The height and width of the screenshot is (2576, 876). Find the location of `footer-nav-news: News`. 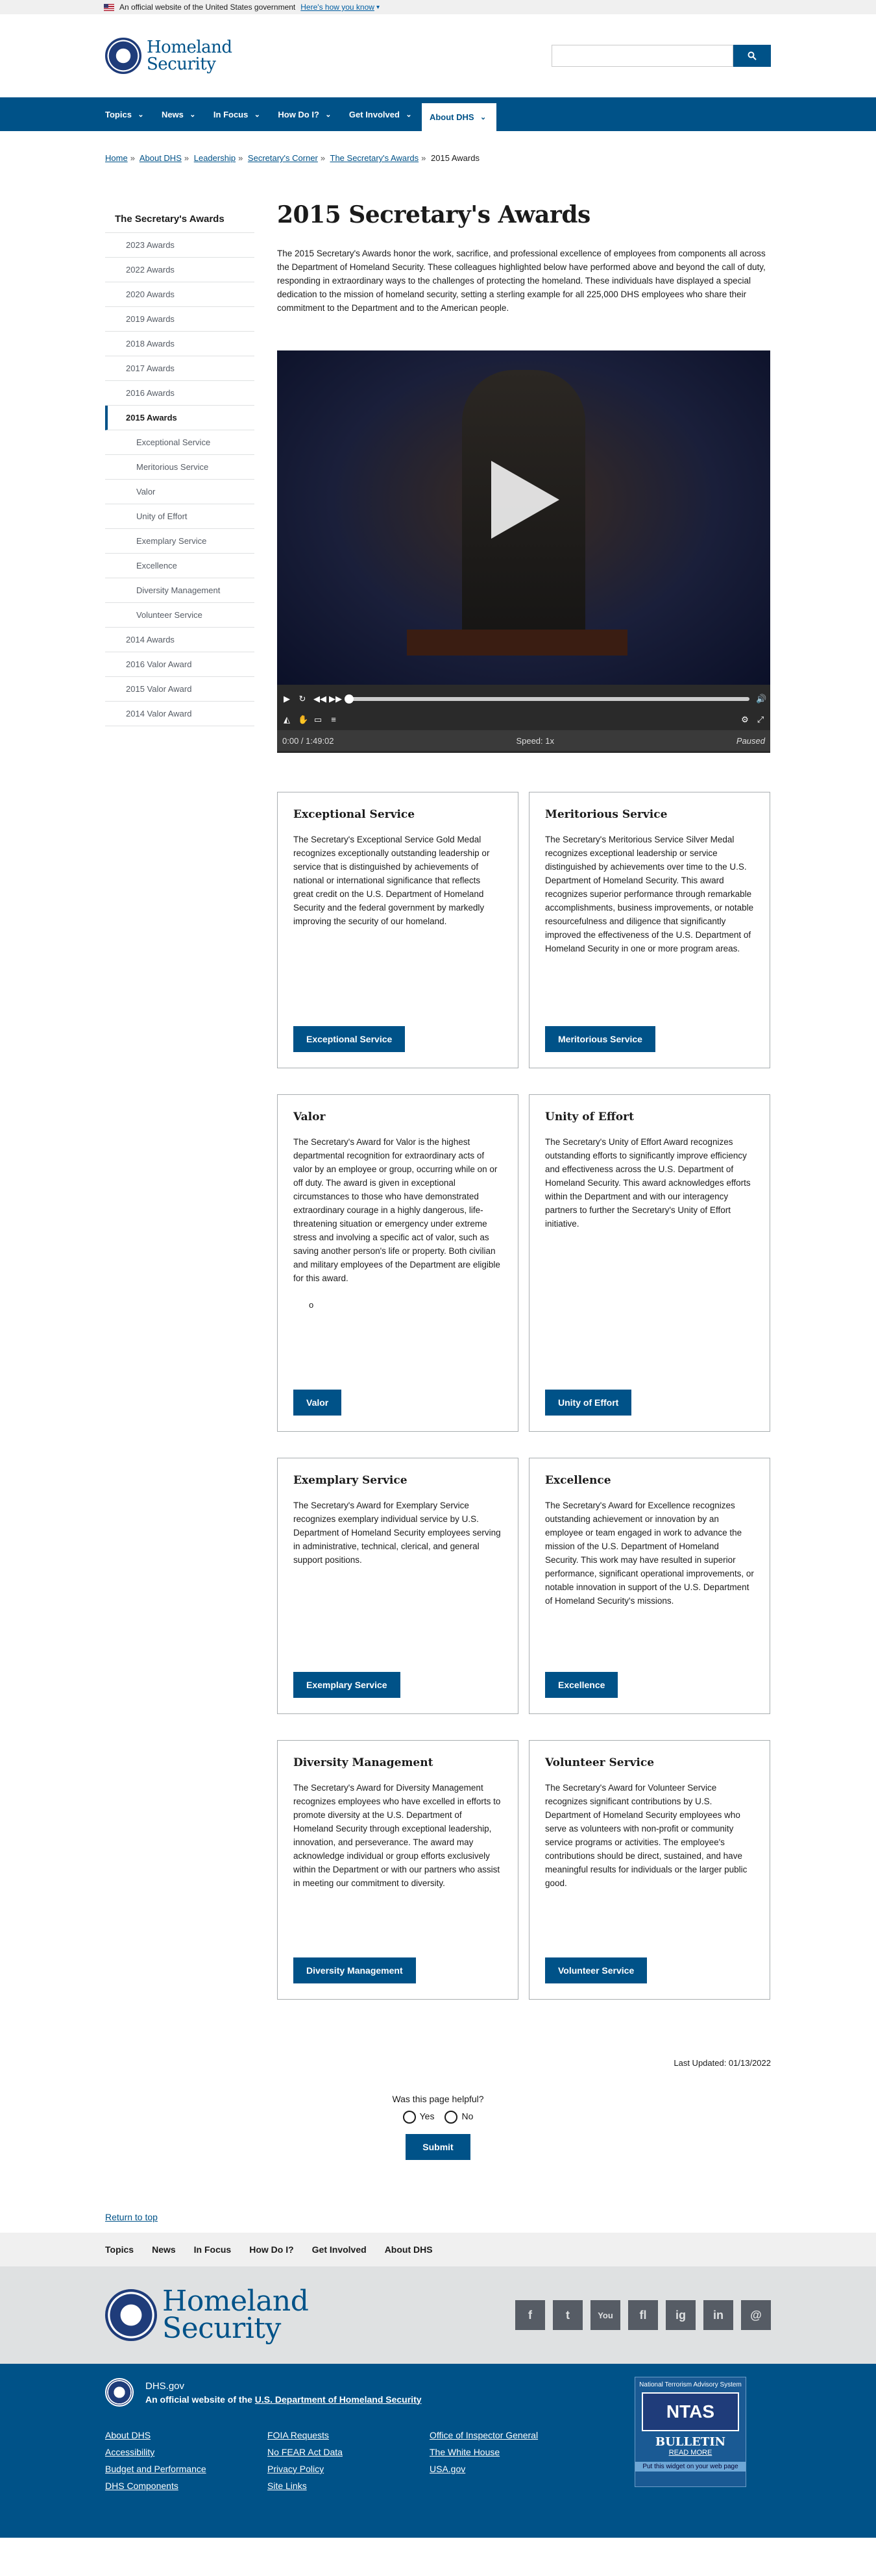

footer-nav-news: News is located at coordinates (164, 2249).